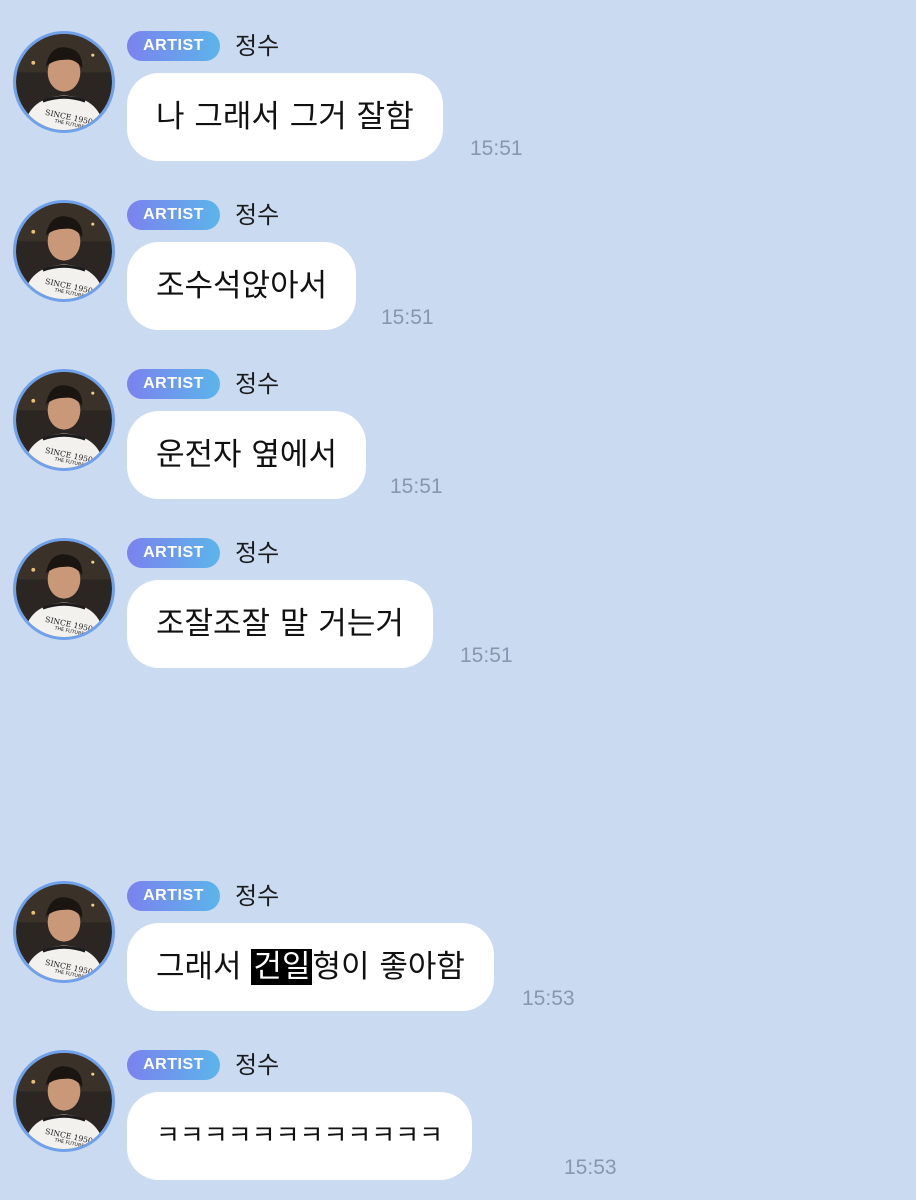  Describe the element at coordinates (280, 624) in the screenshot. I see `message-bubble: 조잘조잘 말 거는거` at that location.